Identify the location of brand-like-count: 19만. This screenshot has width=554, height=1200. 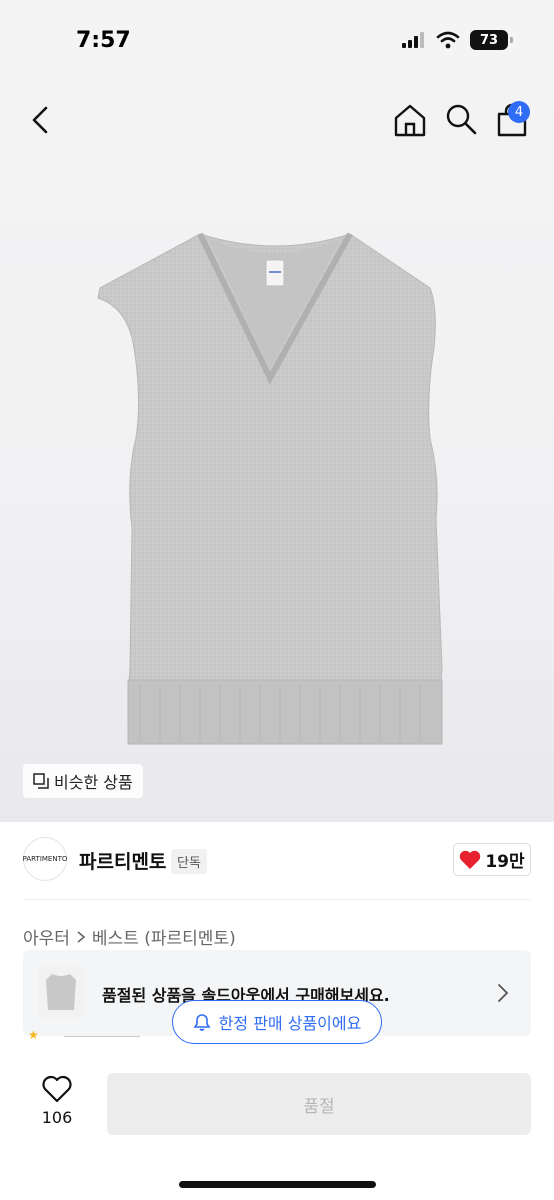
(505, 862).